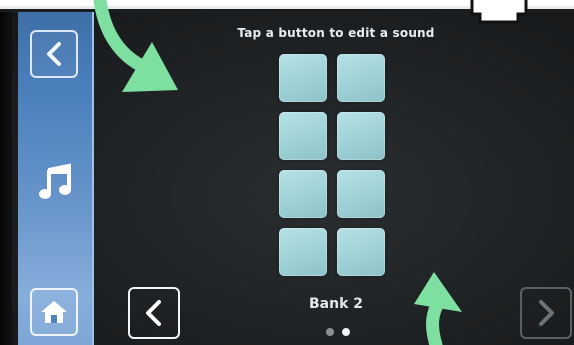  I want to click on home-icon, so click(54, 312).